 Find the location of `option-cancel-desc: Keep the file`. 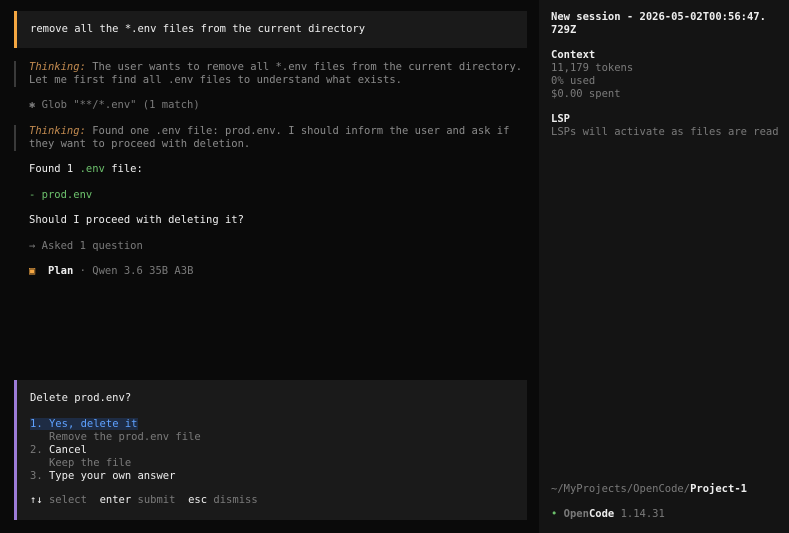

option-cancel-desc: Keep the file is located at coordinates (90, 463).